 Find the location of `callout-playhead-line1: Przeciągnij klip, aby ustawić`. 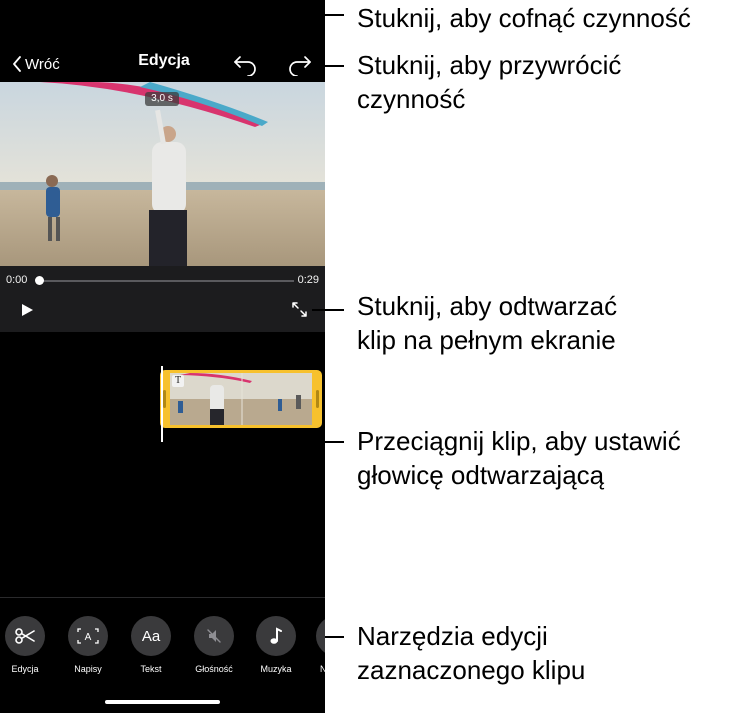

callout-playhead-line1: Przeciągnij klip, aby ustawić is located at coordinates (519, 441).